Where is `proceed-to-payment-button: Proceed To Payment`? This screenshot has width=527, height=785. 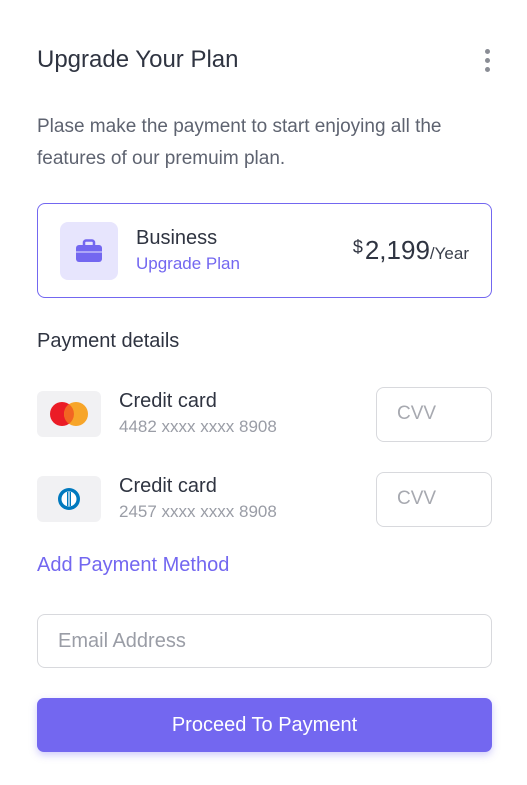 proceed-to-payment-button: Proceed To Payment is located at coordinates (264, 725).